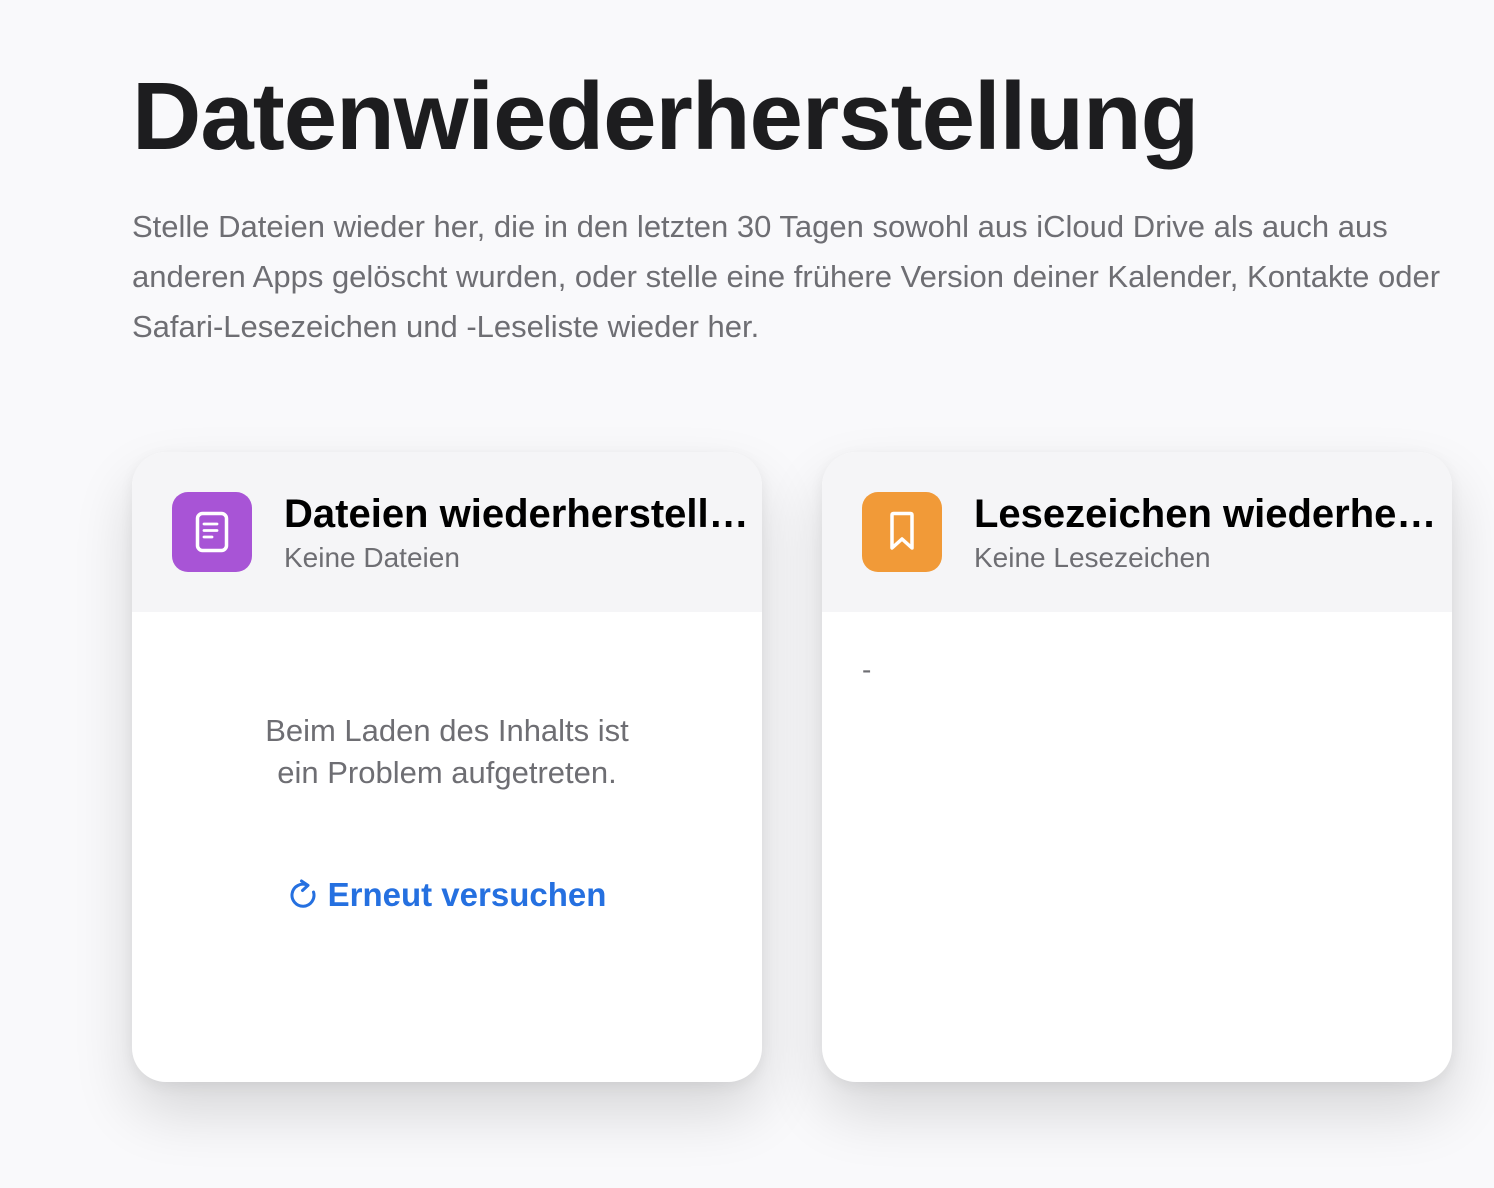  I want to click on refresh-icon, so click(303, 895).